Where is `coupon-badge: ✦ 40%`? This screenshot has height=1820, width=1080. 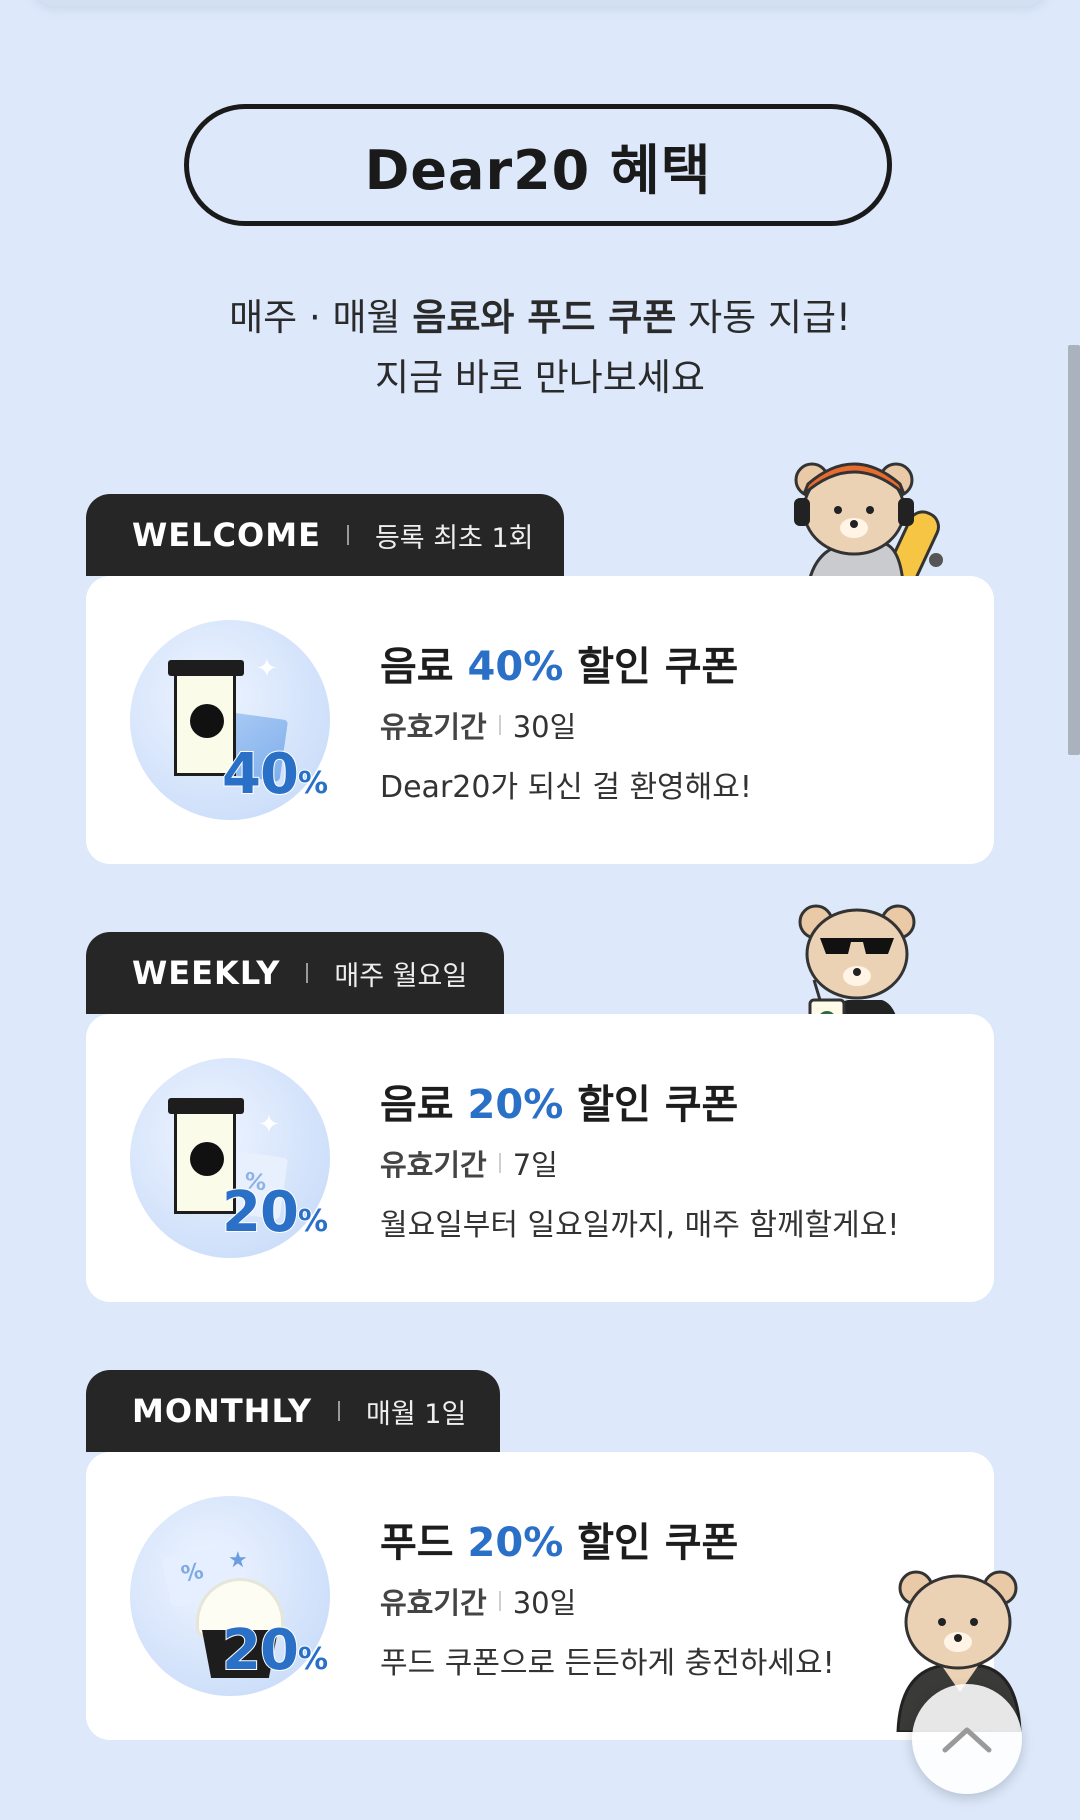 coupon-badge: ✦ 40% is located at coordinates (230, 720).